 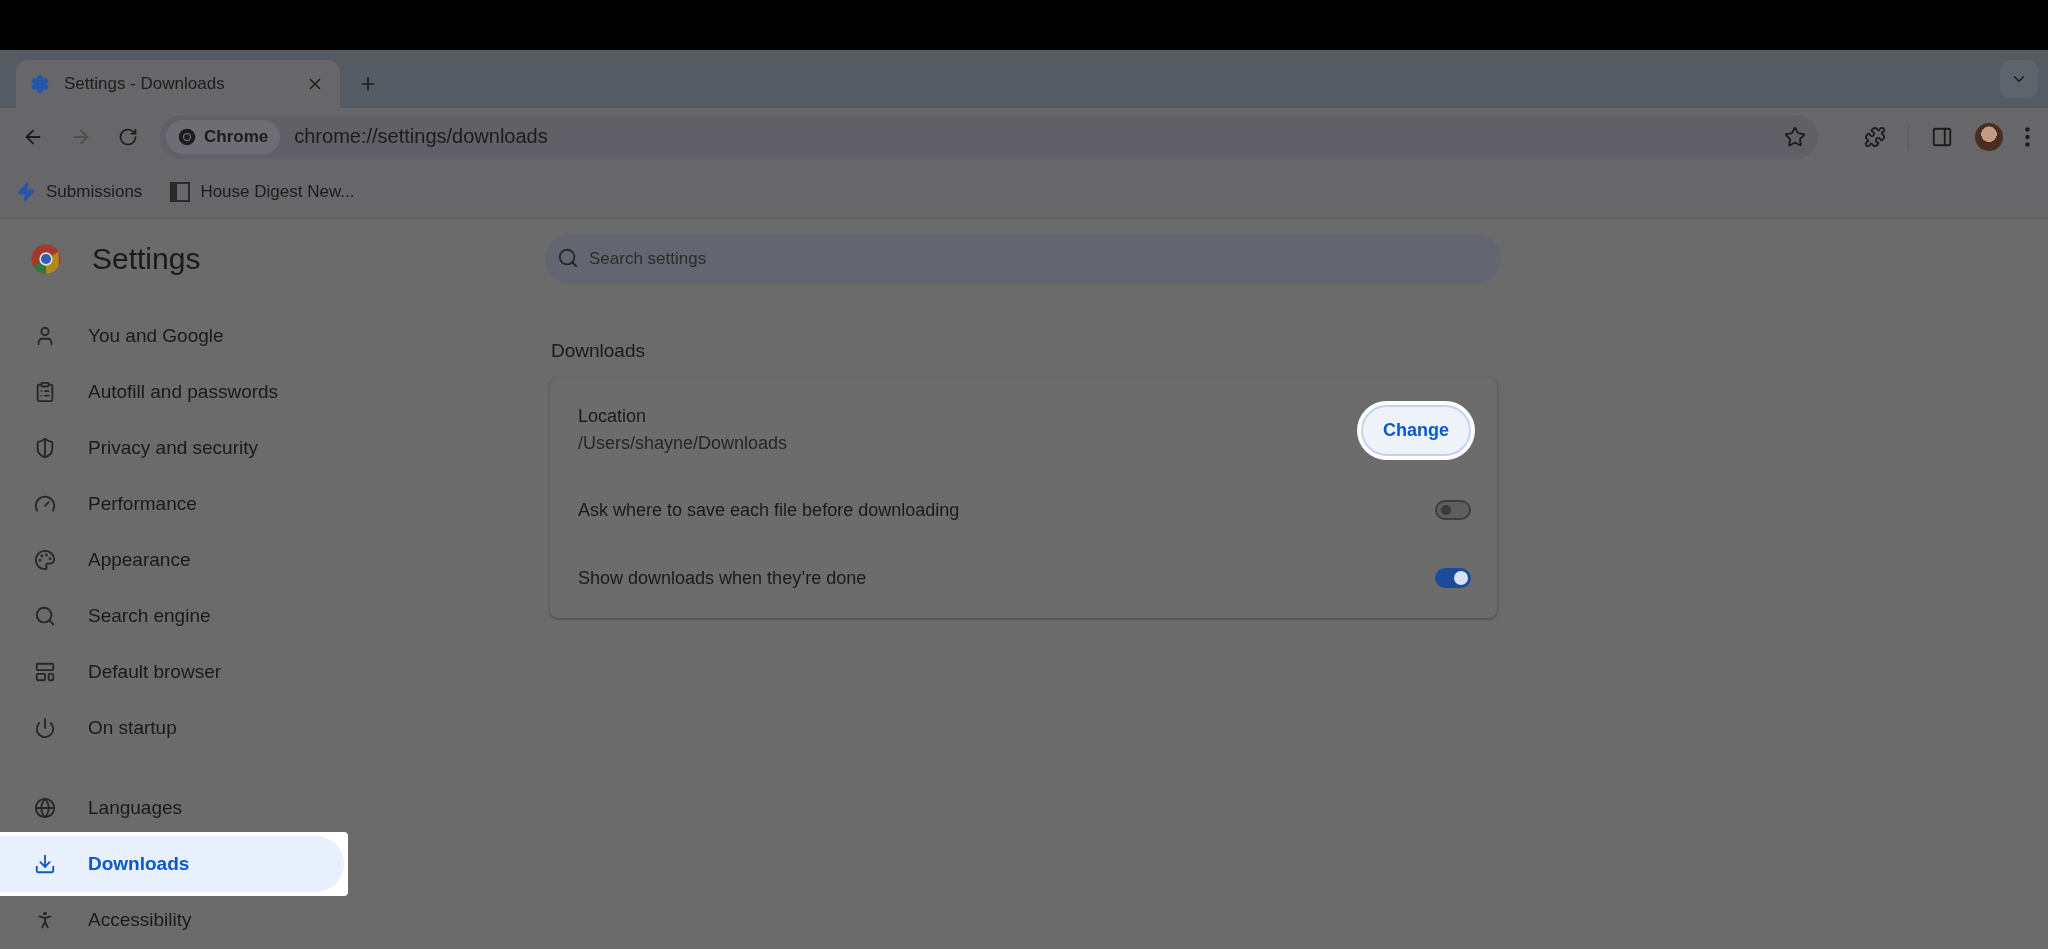 I want to click on url-text: chrome://settings/downloads, so click(x=421, y=136).